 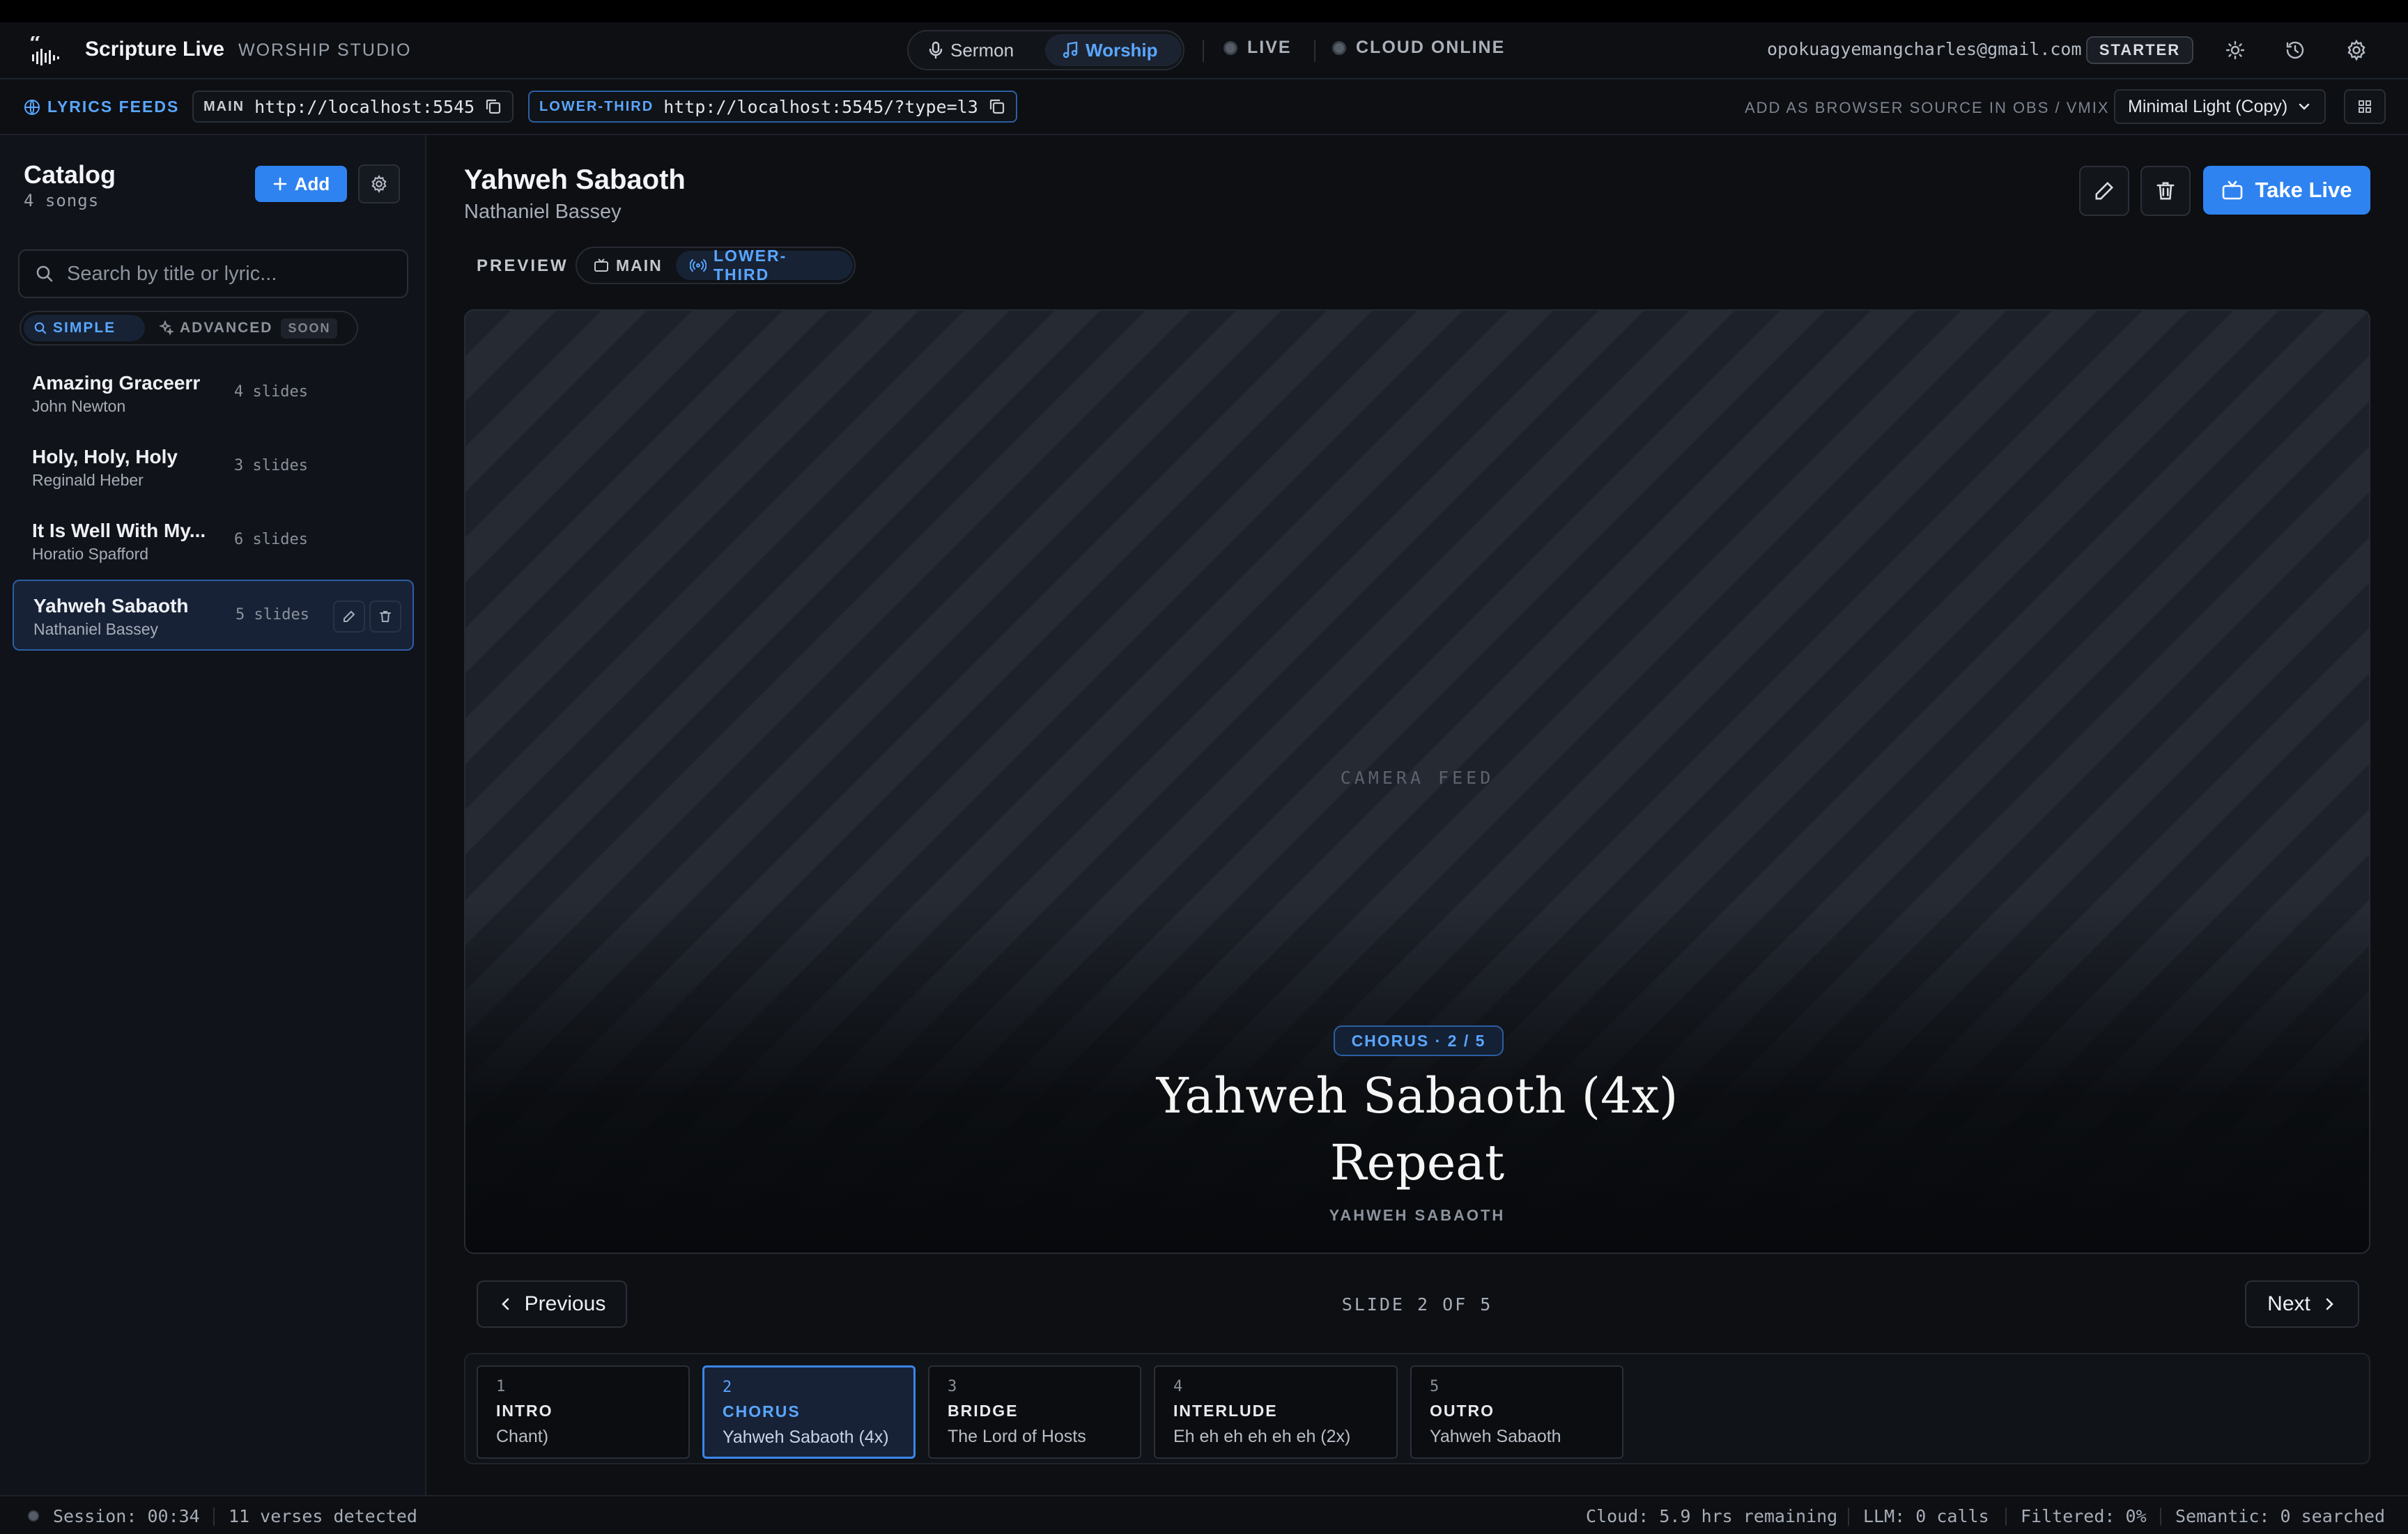 I want to click on mode-worship-button: Worship, so click(x=1113, y=50).